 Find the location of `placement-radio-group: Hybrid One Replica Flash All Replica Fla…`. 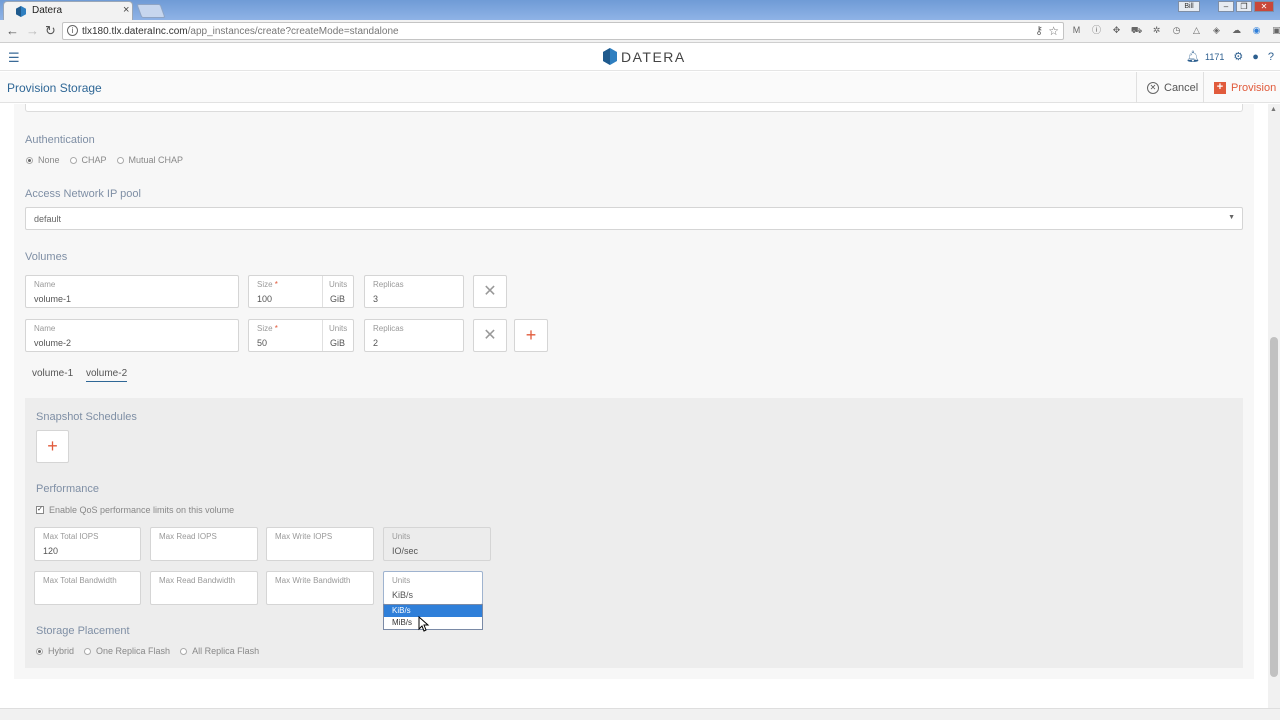

placement-radio-group: Hybrid One Replica Flash All Replica Fla… is located at coordinates (152, 651).